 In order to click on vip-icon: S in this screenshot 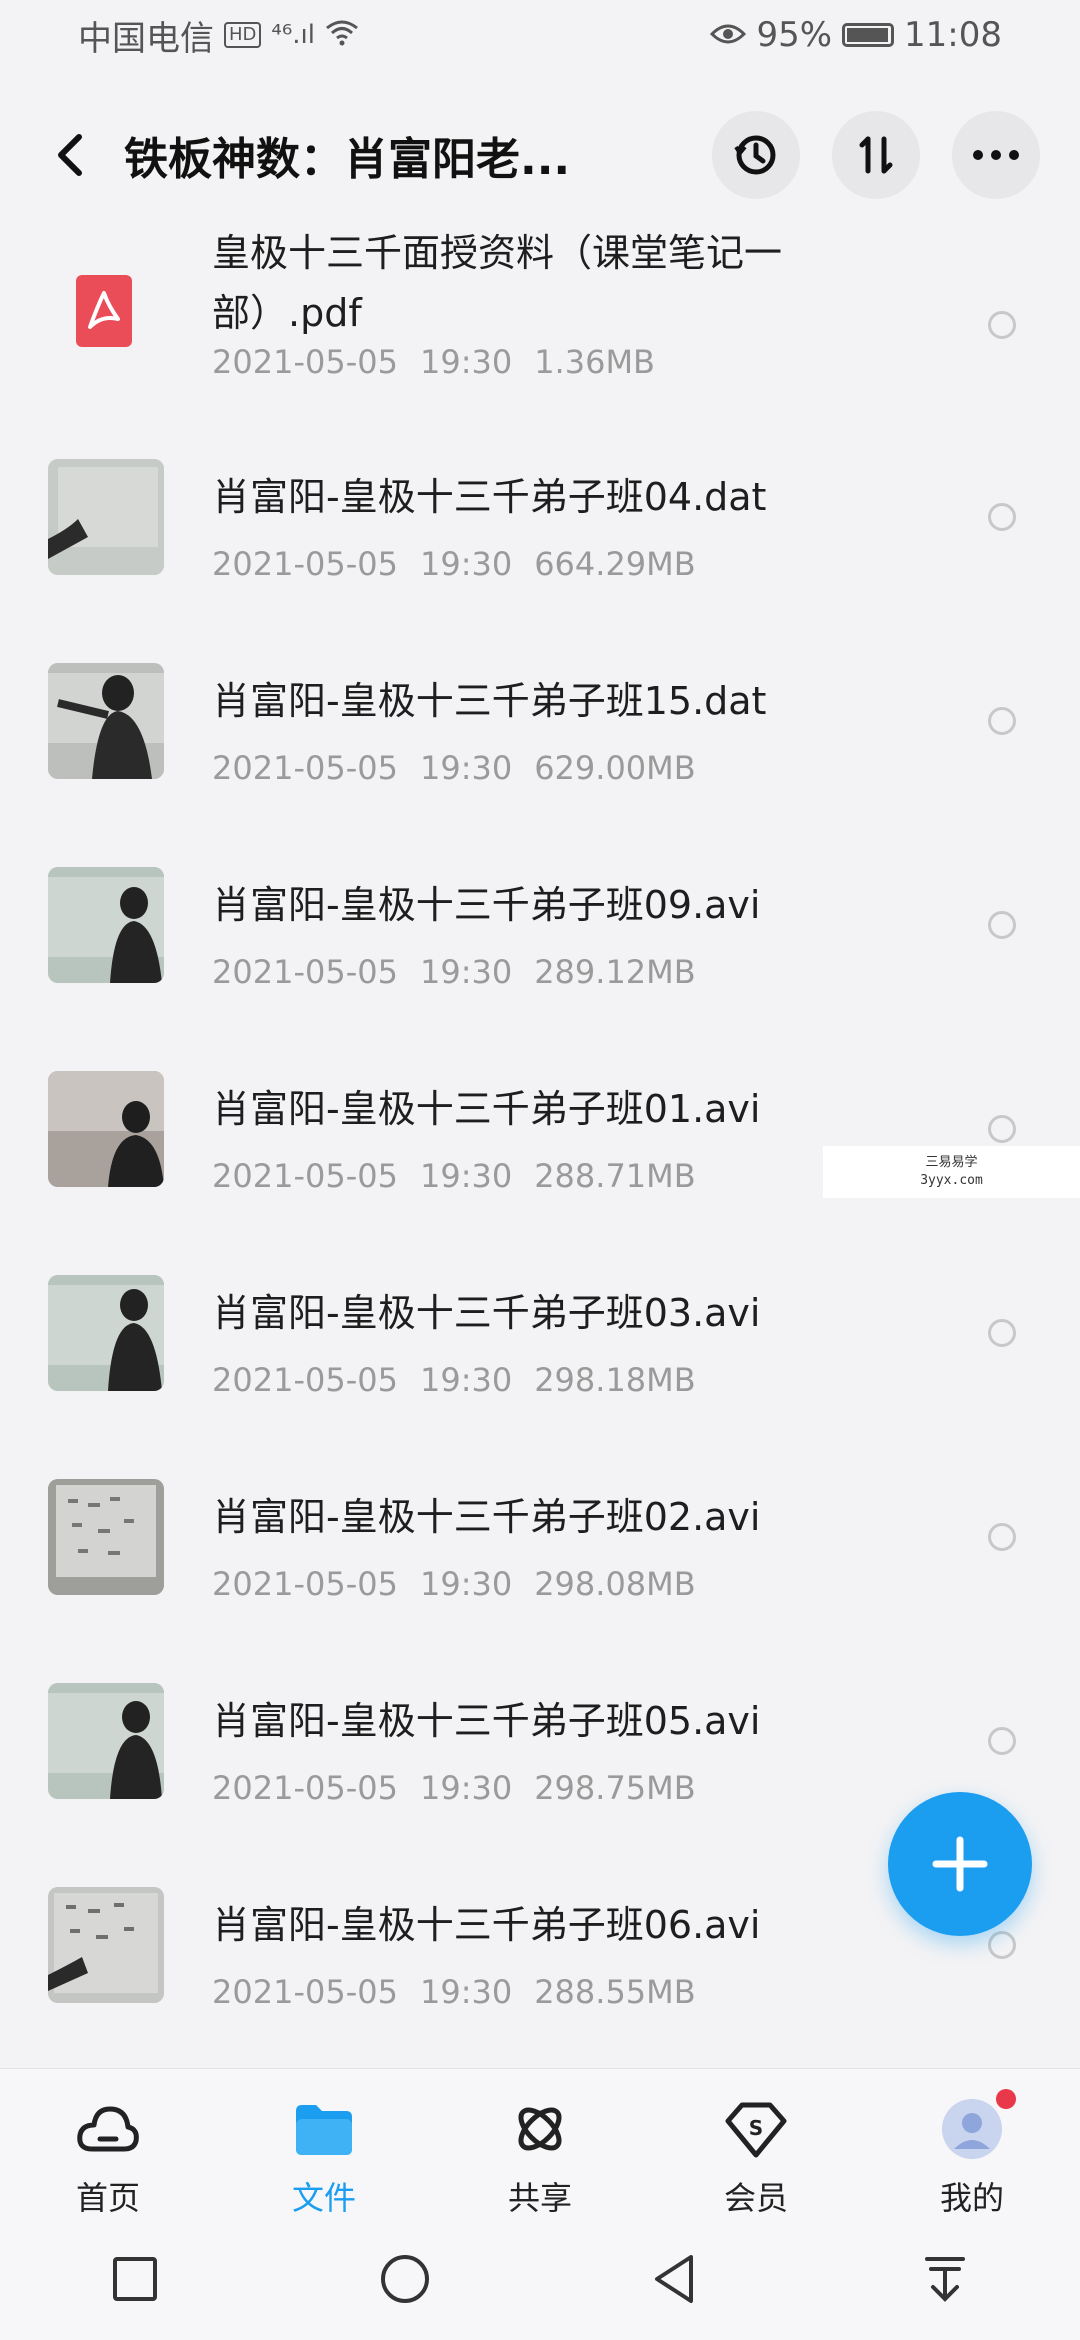, I will do `click(756, 2129)`.